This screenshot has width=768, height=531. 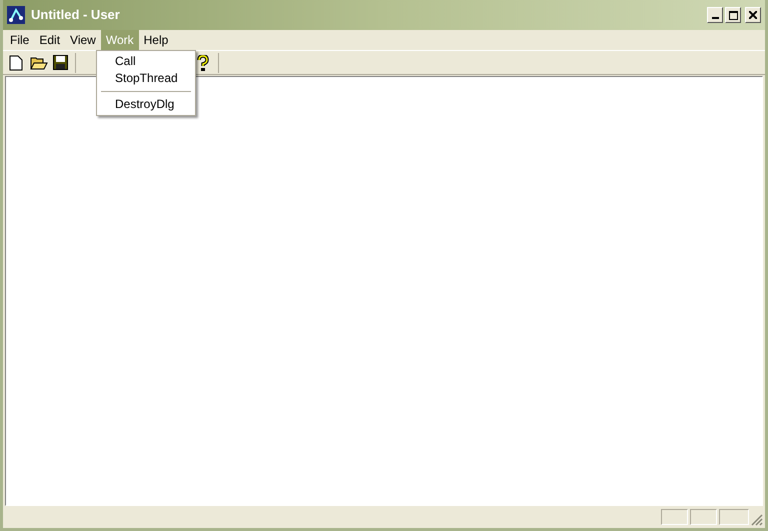 I want to click on save-icon, so click(x=60, y=62).